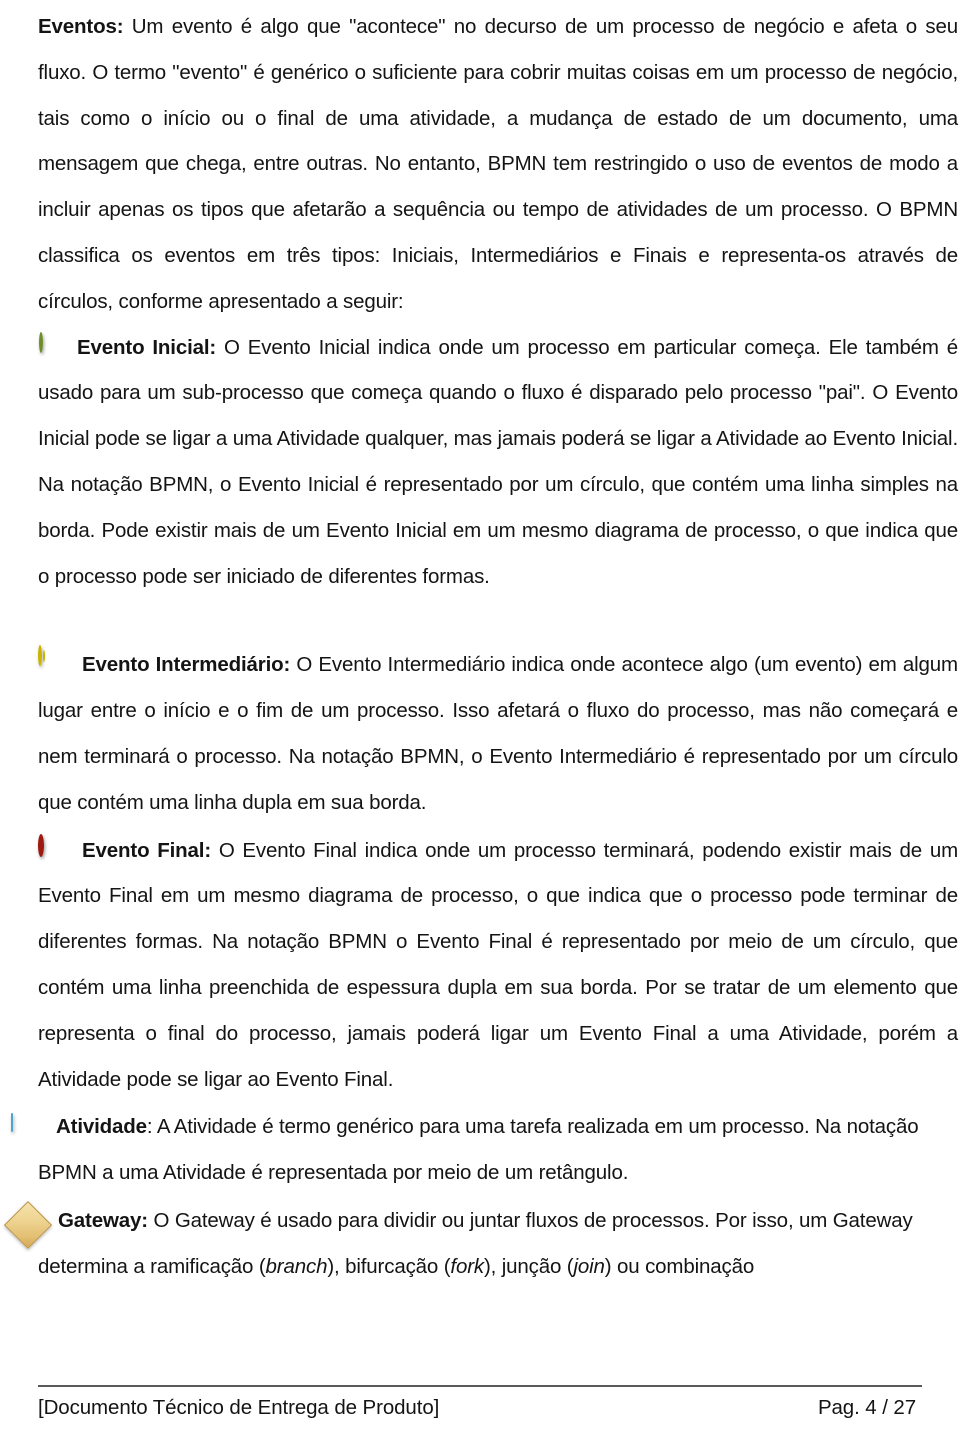 This screenshot has width=960, height=1446. Describe the element at coordinates (679, 1266) in the screenshot. I see `gateway-text-part4: ) ou combinação` at that location.